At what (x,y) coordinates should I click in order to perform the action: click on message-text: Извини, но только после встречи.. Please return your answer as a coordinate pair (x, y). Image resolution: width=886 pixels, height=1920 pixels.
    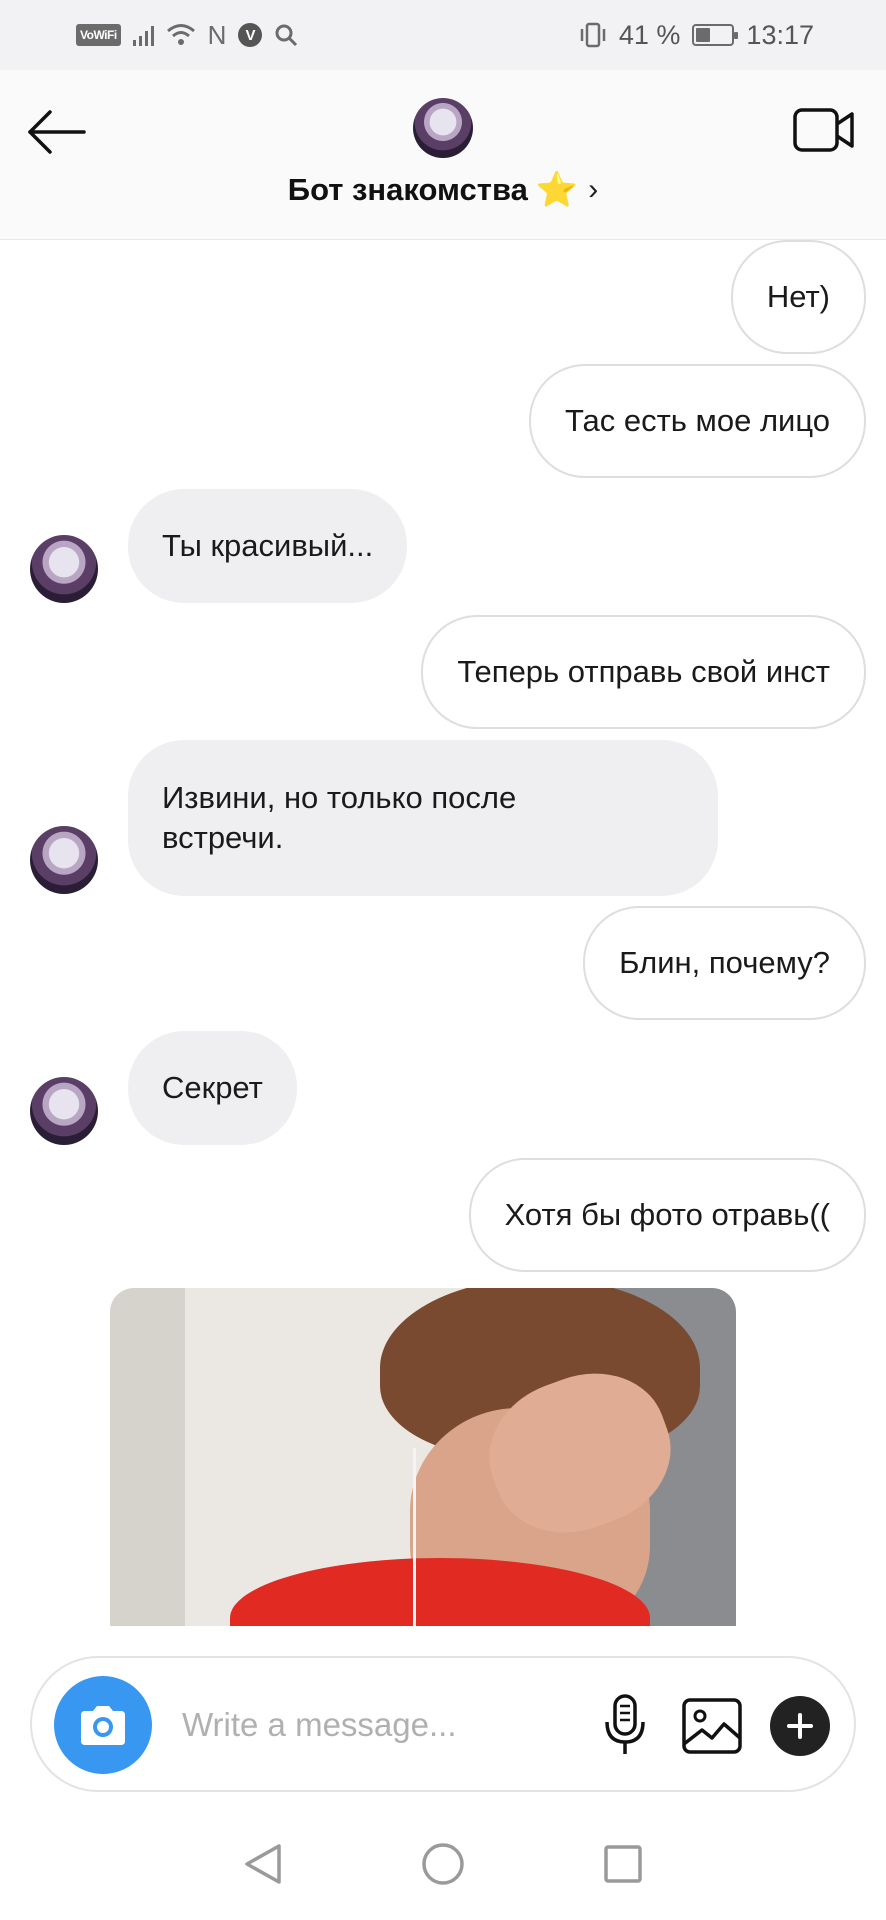
    Looking at the image, I should click on (339, 817).